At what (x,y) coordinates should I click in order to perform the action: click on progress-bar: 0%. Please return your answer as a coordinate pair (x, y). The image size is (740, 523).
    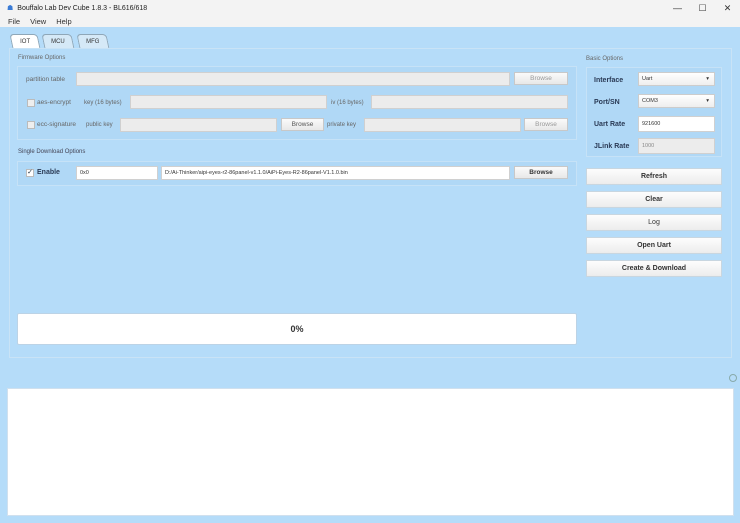
    Looking at the image, I should click on (297, 329).